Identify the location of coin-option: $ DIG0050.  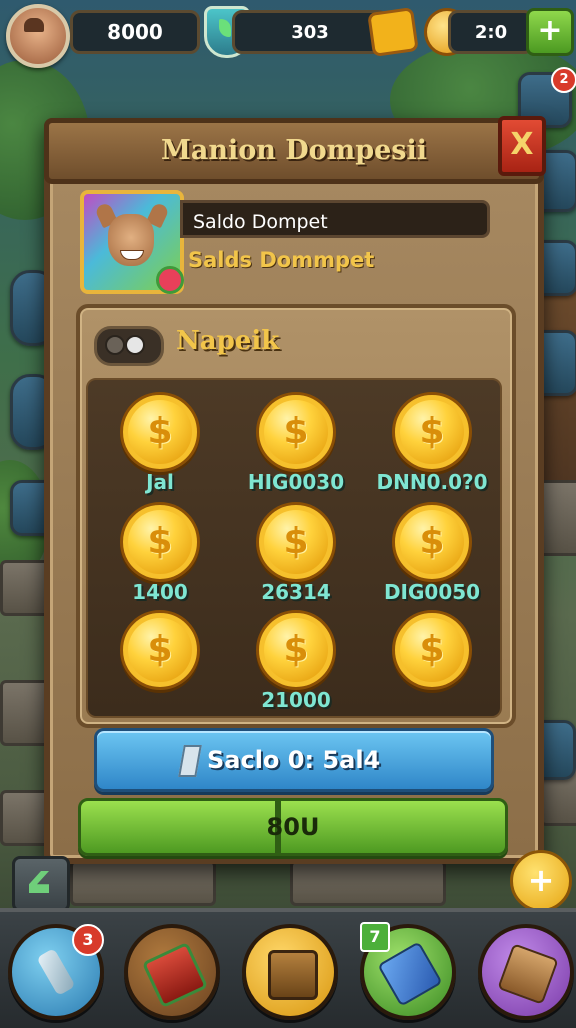
(432, 550).